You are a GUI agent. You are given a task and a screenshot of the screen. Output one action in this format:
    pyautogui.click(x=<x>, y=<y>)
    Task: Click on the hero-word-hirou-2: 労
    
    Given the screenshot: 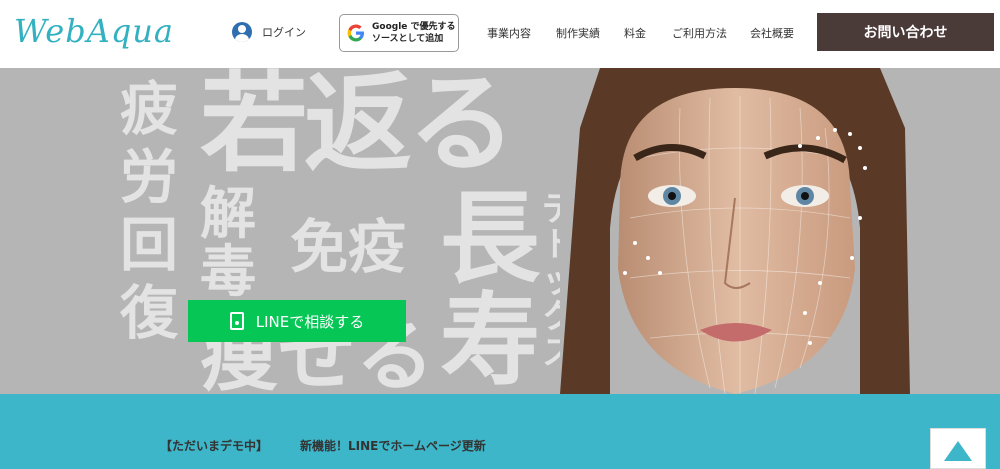 What is the action you would take?
    pyautogui.click(x=149, y=177)
    